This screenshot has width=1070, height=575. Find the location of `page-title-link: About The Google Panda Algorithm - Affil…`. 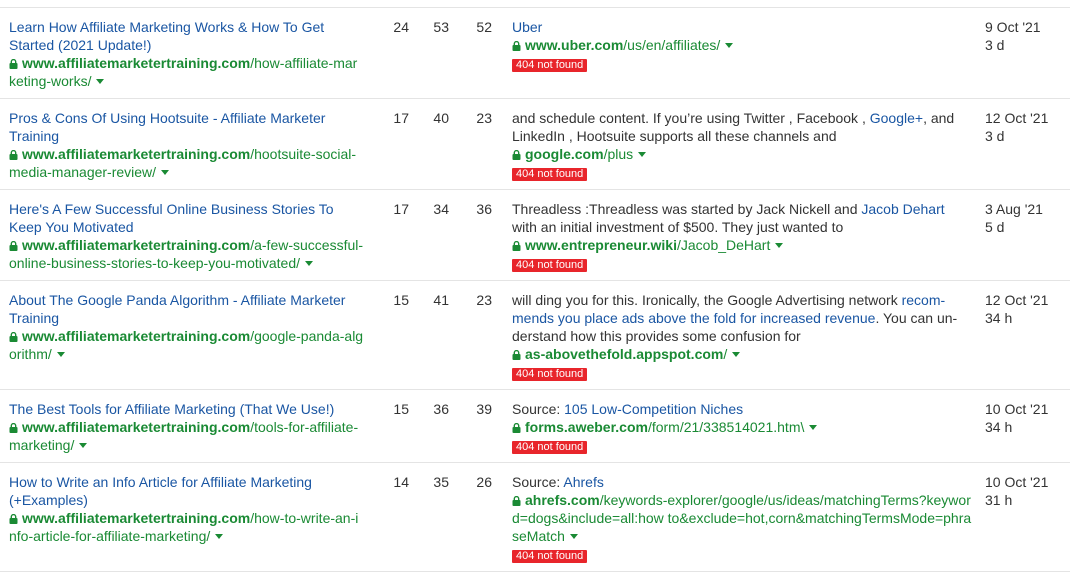

page-title-link: About The Google Panda Algorithm - Affil… is located at coordinates (186, 309).